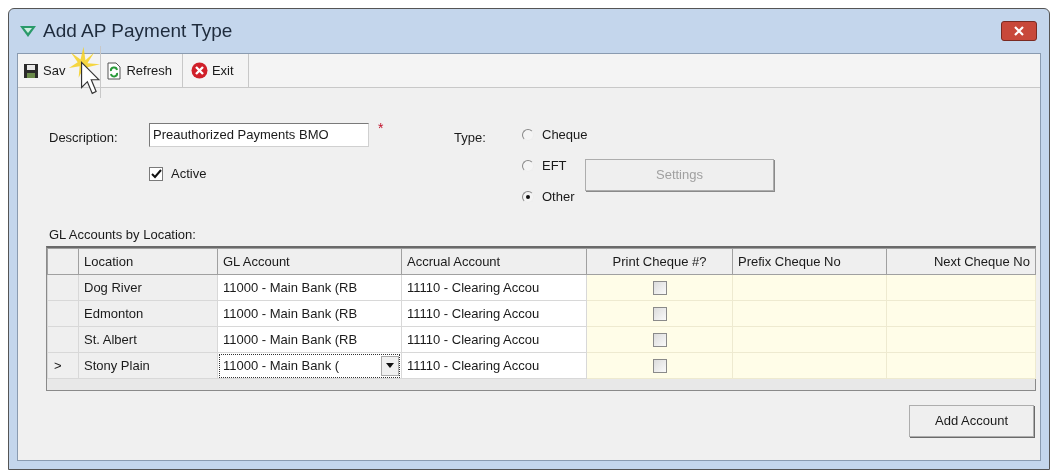 This screenshot has height=476, width=1057. What do you see at coordinates (381, 128) in the screenshot?
I see `required-mark: *` at bounding box center [381, 128].